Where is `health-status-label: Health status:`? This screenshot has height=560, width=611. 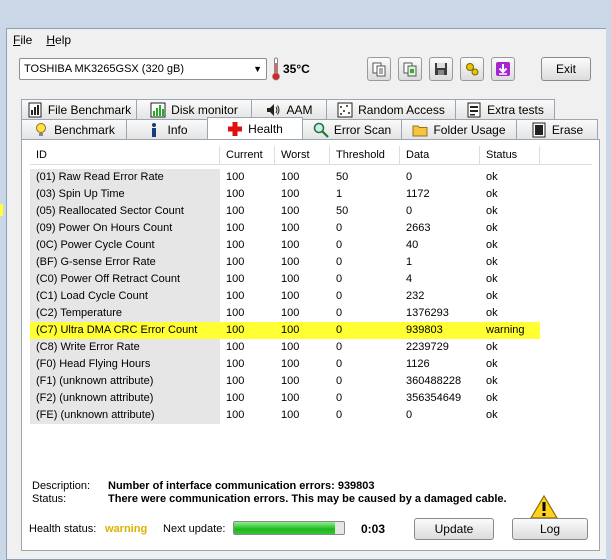
health-status-label: Health status: is located at coordinates (63, 529).